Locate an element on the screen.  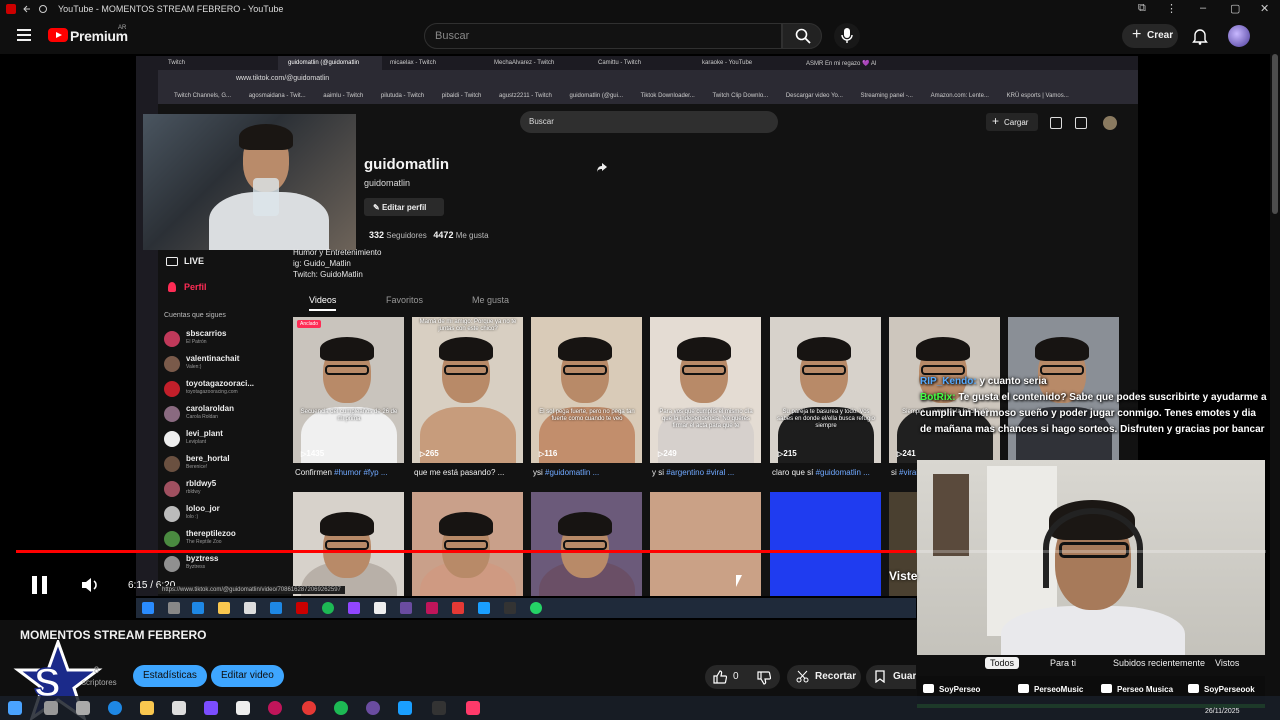
inner-tab-active: guidomatlin (@guidomatlin is located at coordinates (330, 63).